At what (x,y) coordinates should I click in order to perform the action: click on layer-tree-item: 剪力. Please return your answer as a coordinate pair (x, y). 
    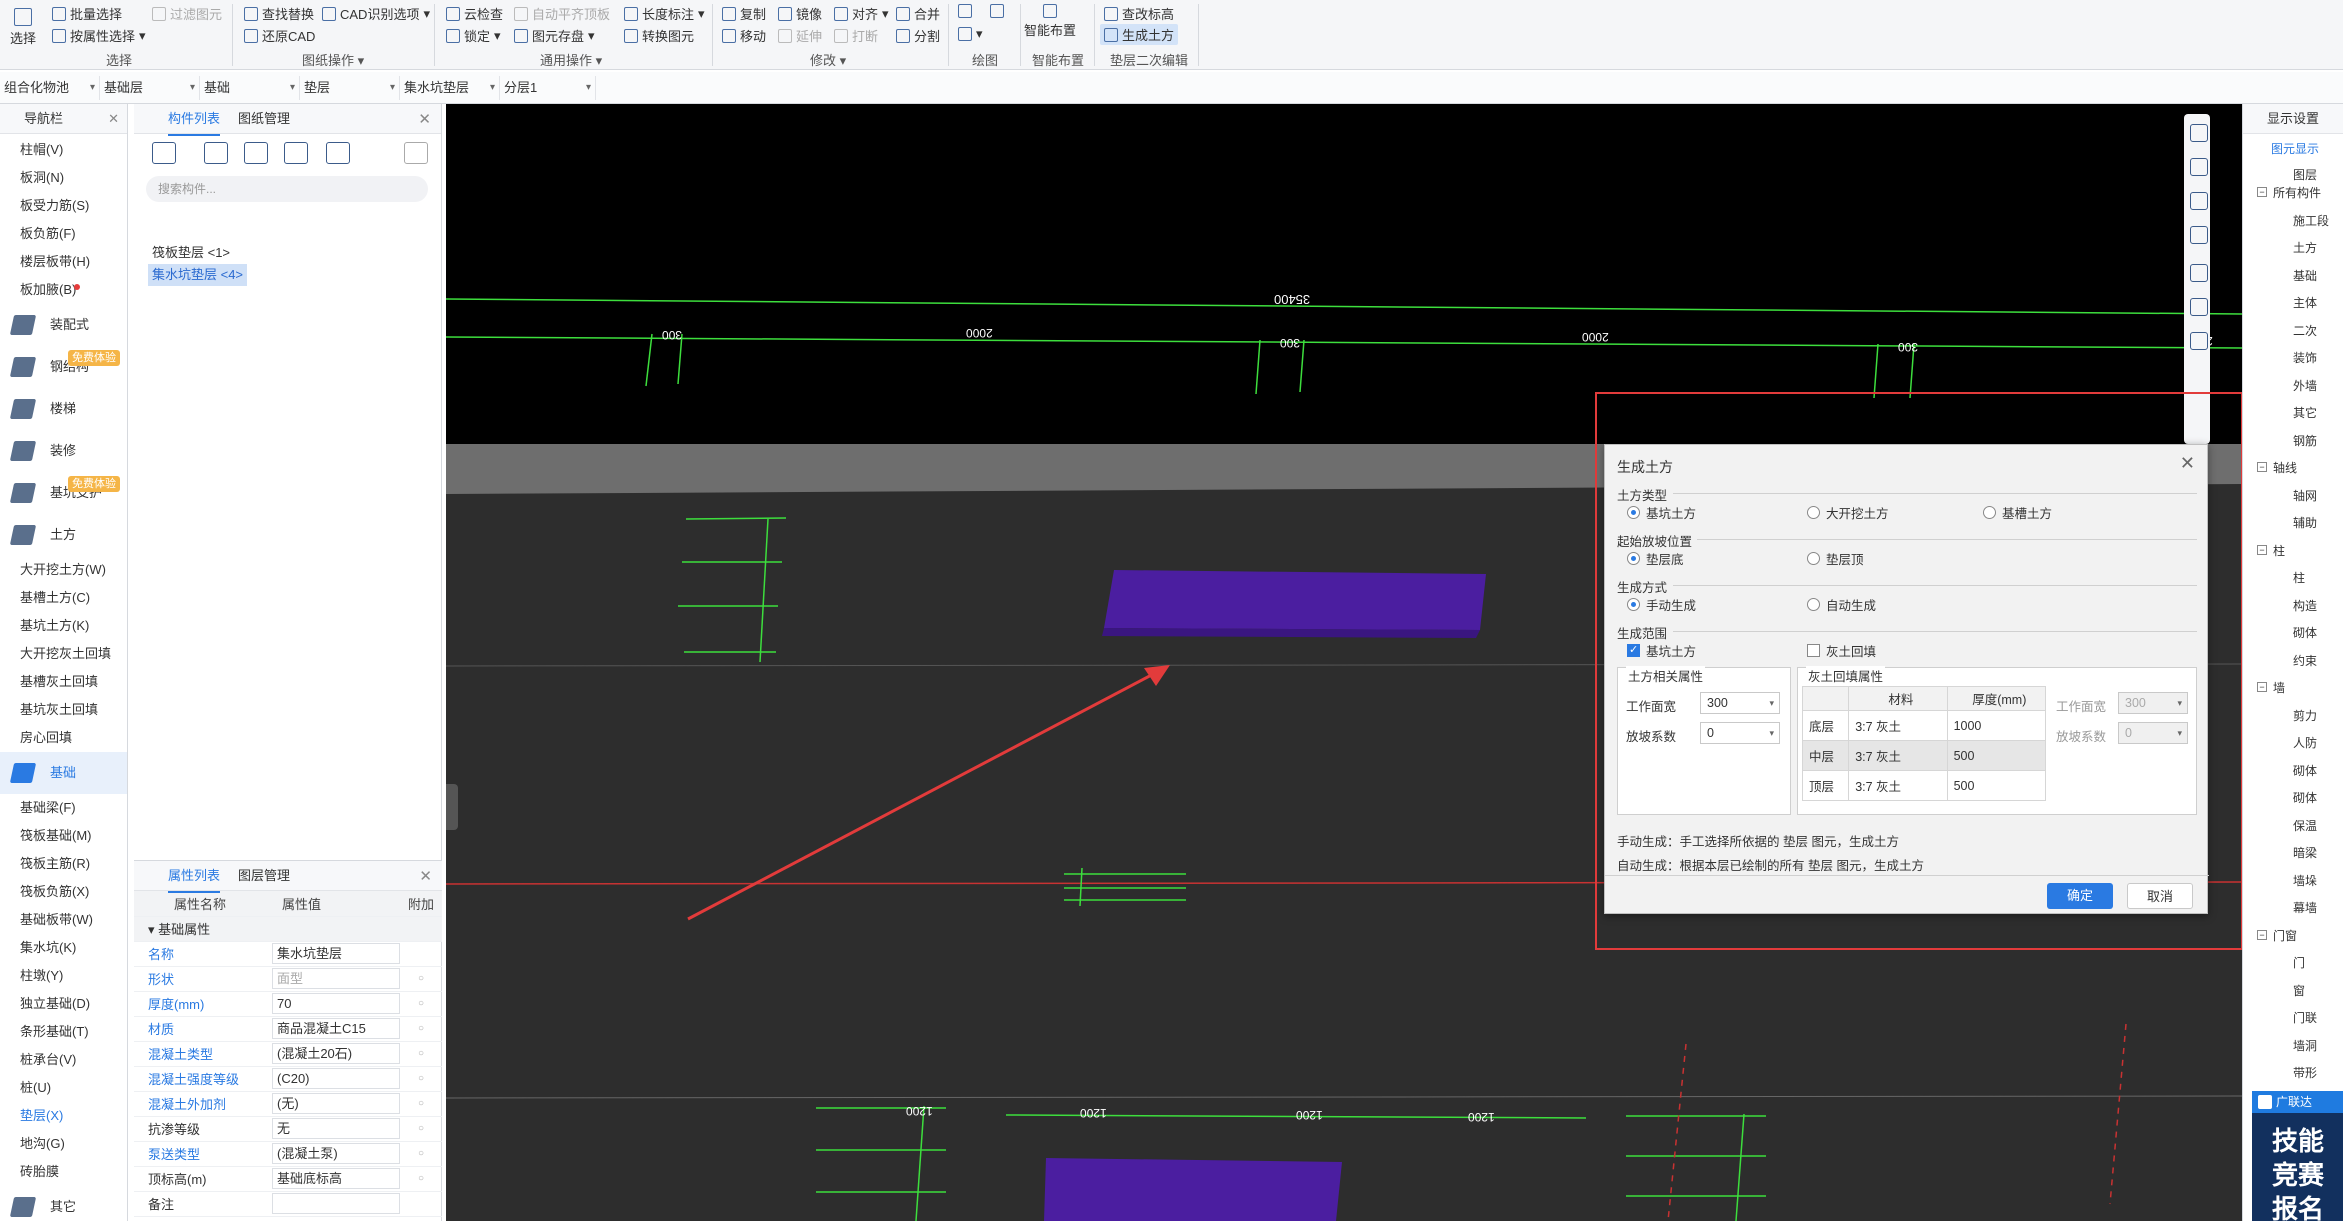
    Looking at the image, I should click on (2305, 715).